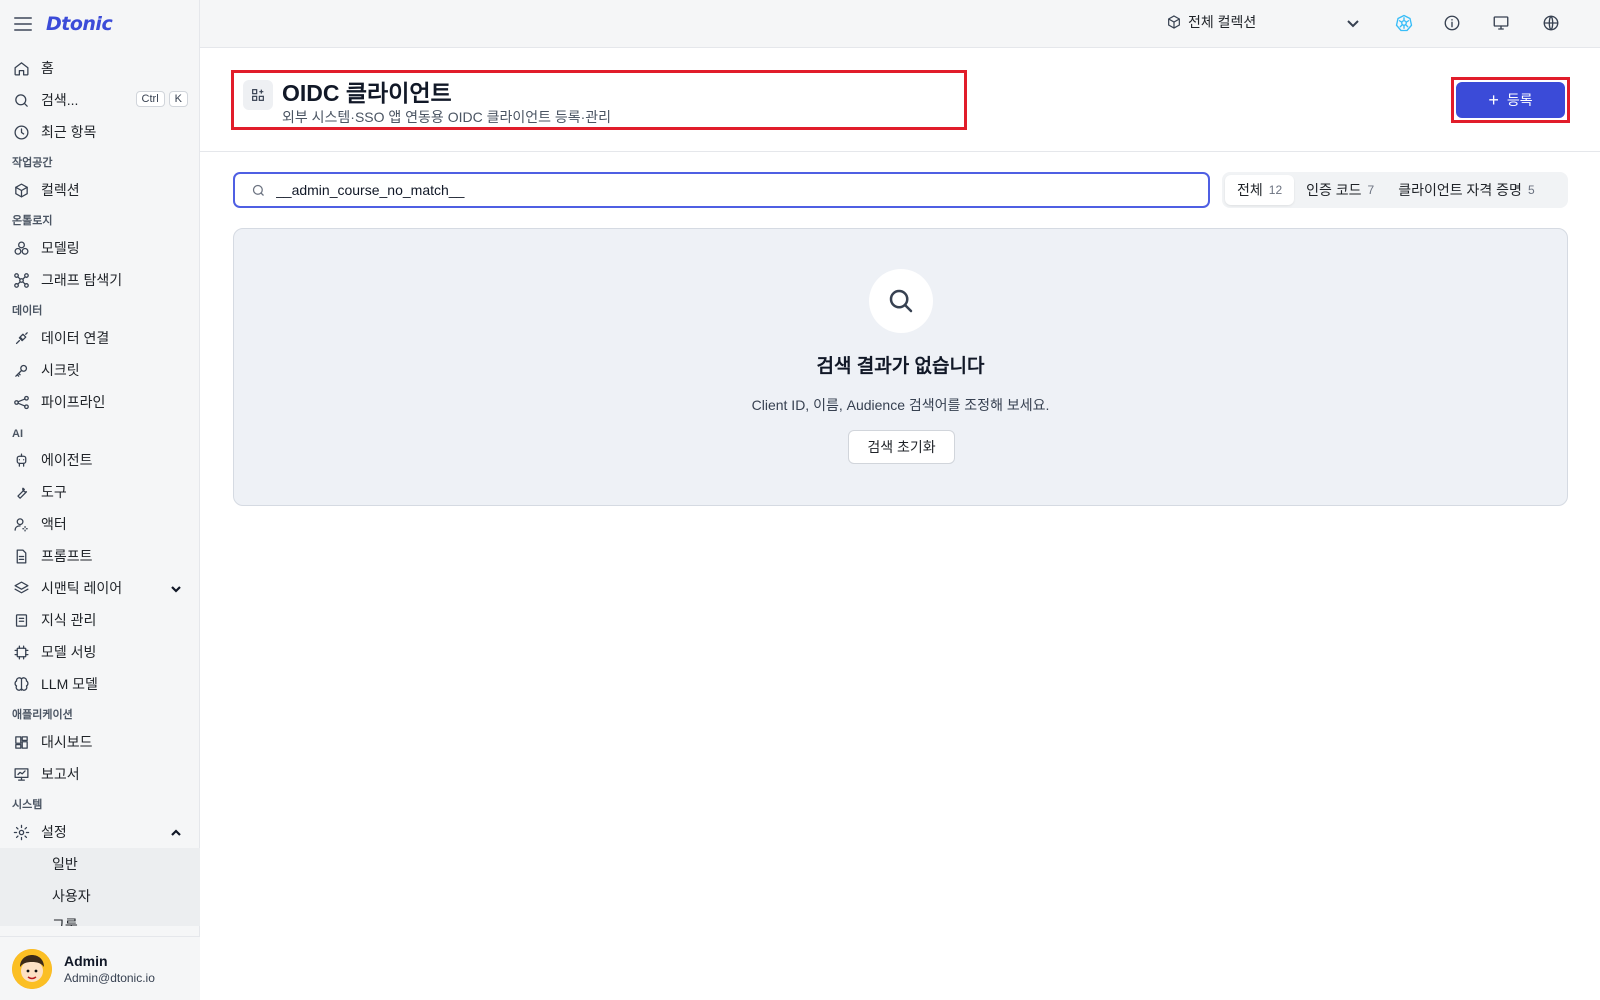 This screenshot has height=1000, width=1600. What do you see at coordinates (447, 117) in the screenshot?
I see `page-subtitle: 외부 시스템·SSO 앱 연동용 OIDC 클라이언트 등록·관리` at bounding box center [447, 117].